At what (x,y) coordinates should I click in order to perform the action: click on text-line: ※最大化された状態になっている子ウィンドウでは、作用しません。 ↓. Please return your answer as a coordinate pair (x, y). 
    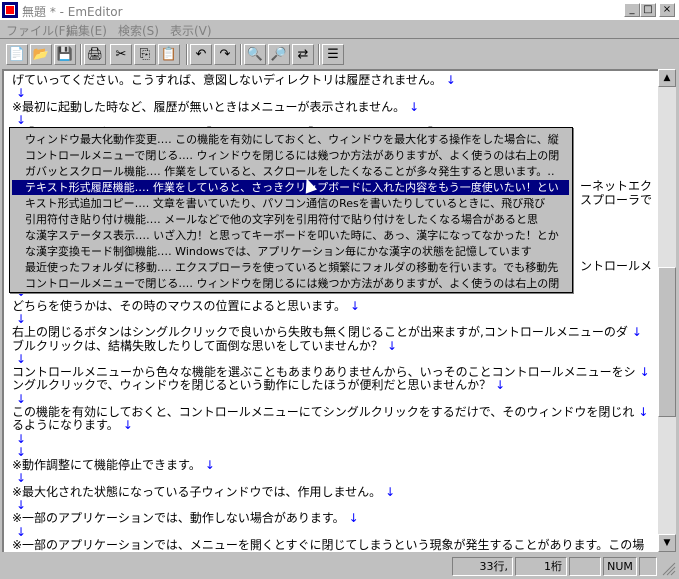
    Looking at the image, I should click on (203, 492).